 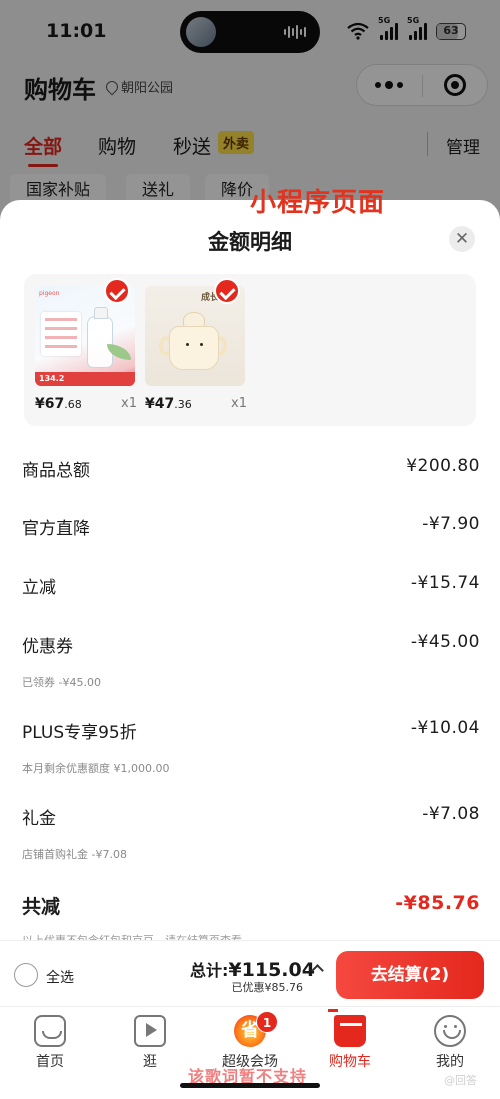 What do you see at coordinates (437, 903) in the screenshot?
I see `row-value: -¥85.76` at bounding box center [437, 903].